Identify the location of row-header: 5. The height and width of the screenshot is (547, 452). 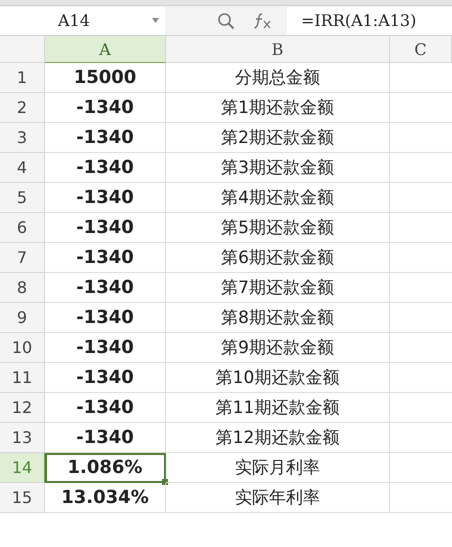
(22, 198).